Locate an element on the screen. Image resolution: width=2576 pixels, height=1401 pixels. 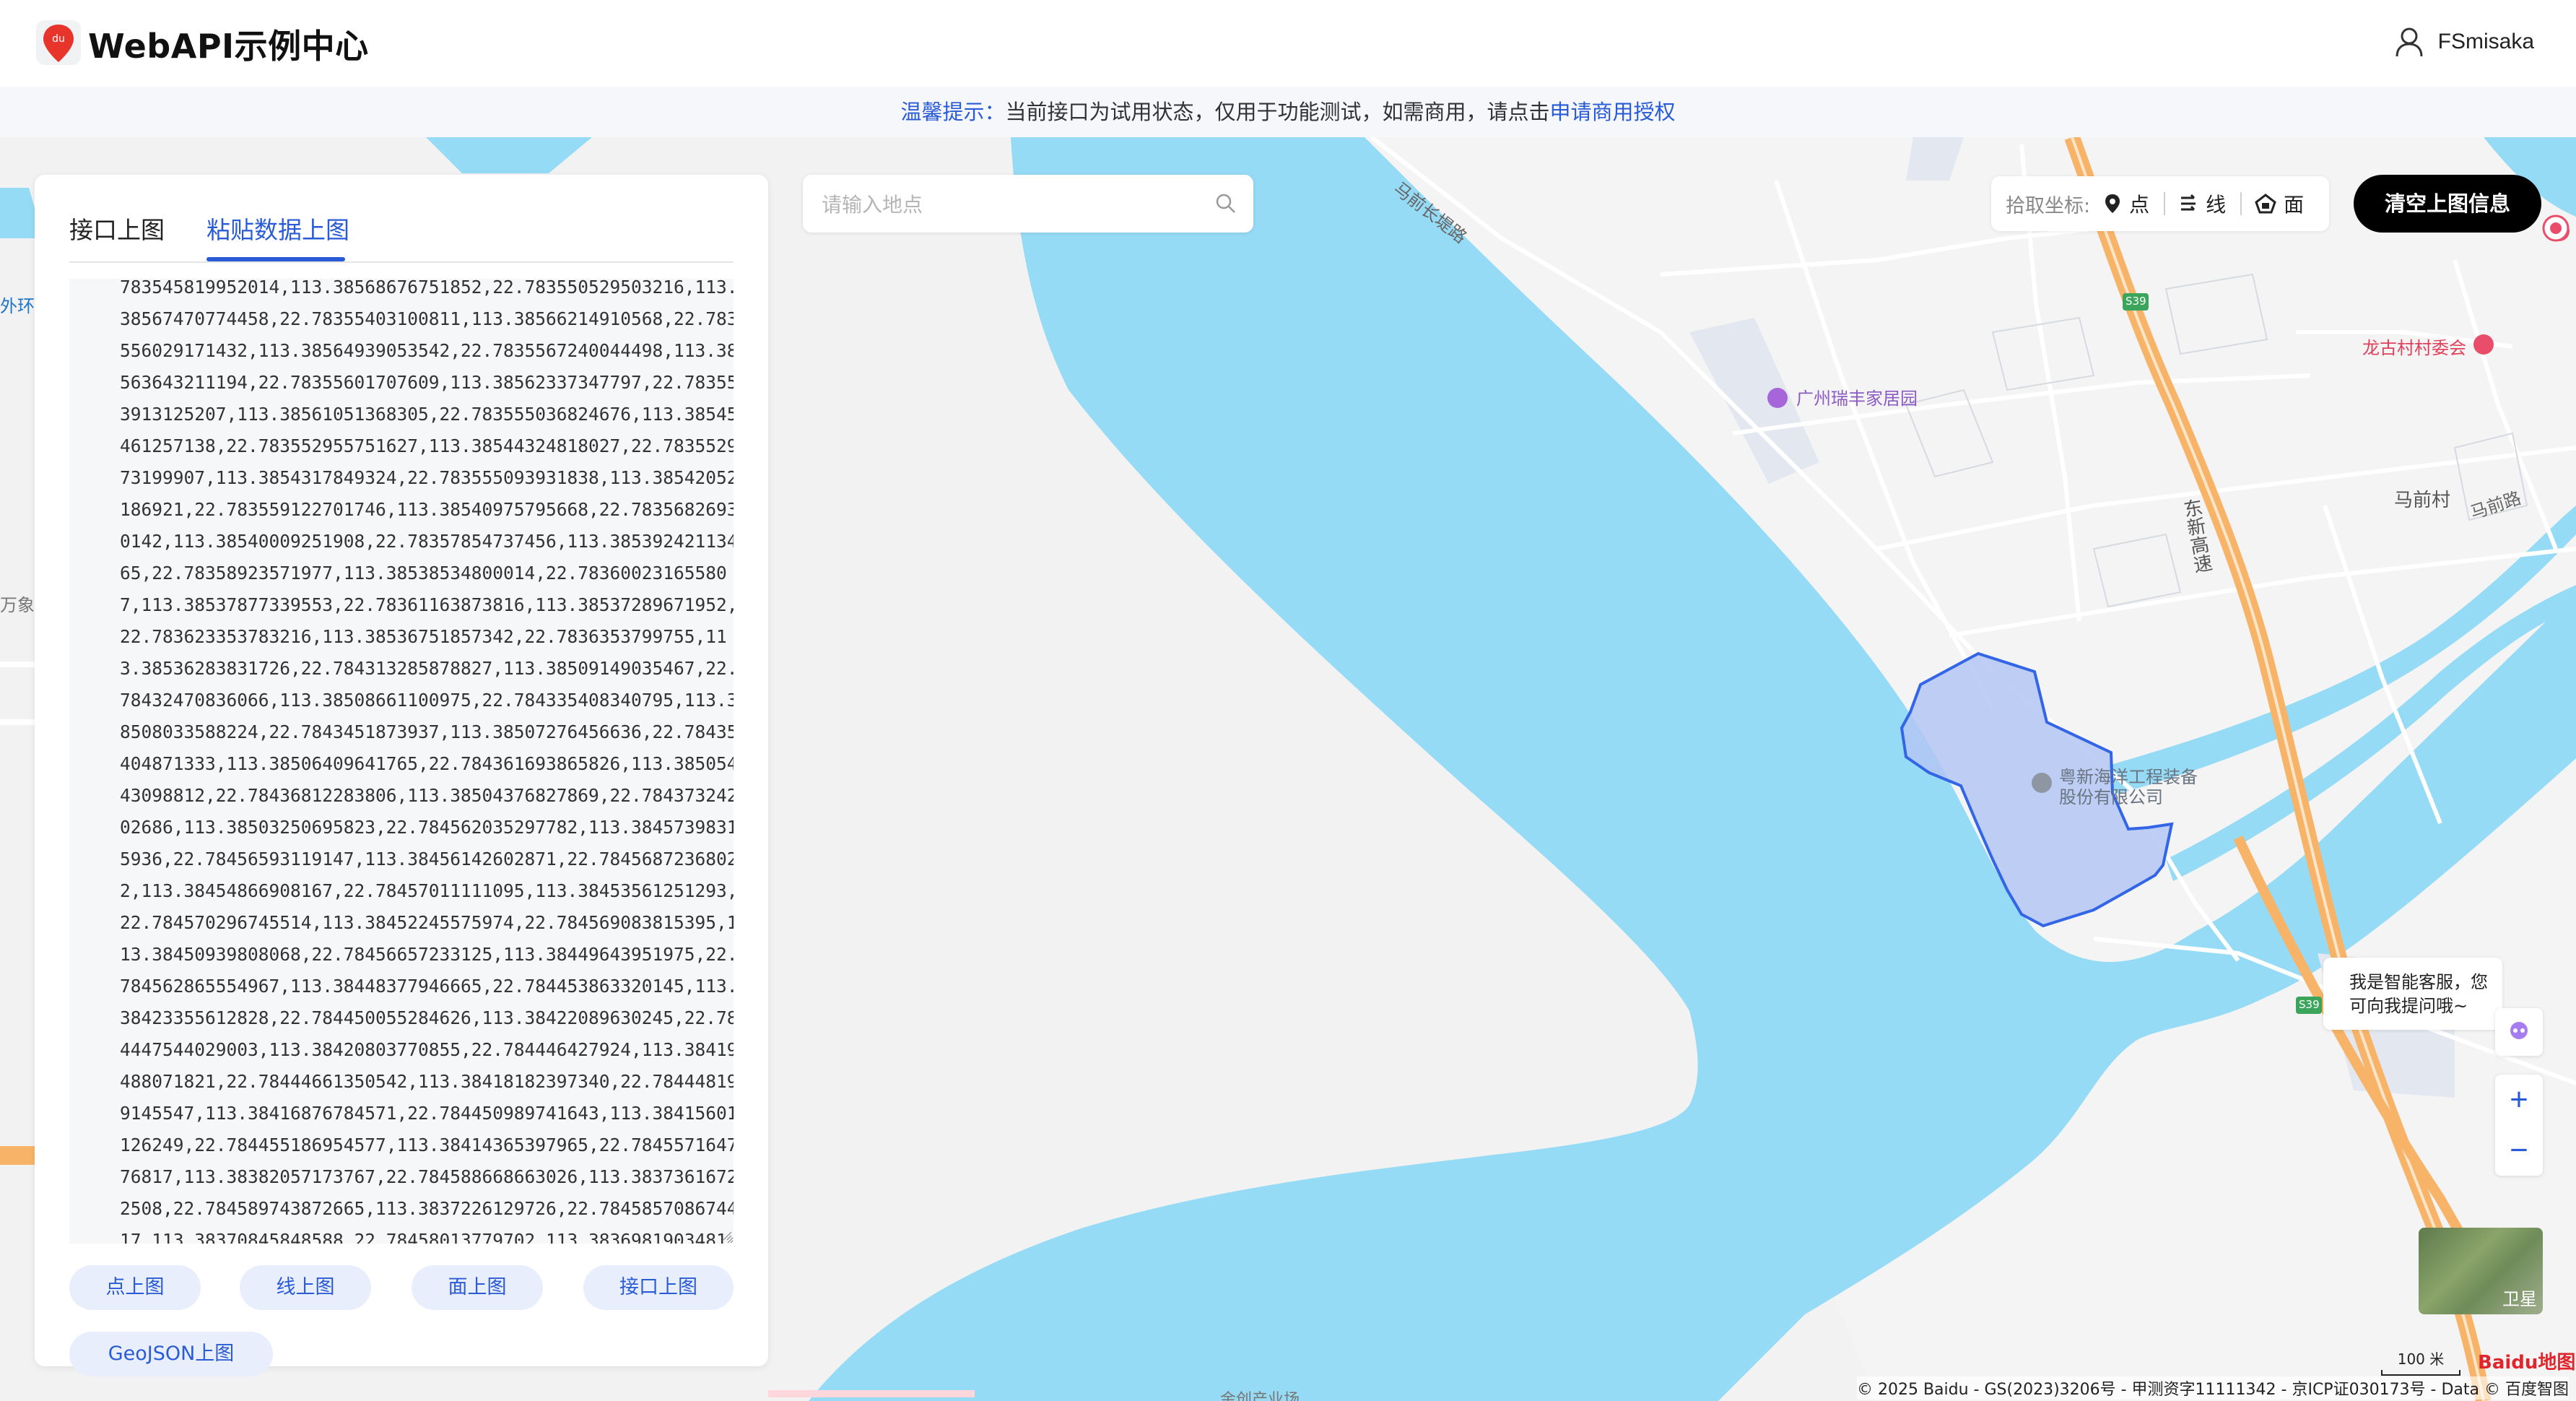
logo: du WebAPI示例中心 is located at coordinates (202, 44).